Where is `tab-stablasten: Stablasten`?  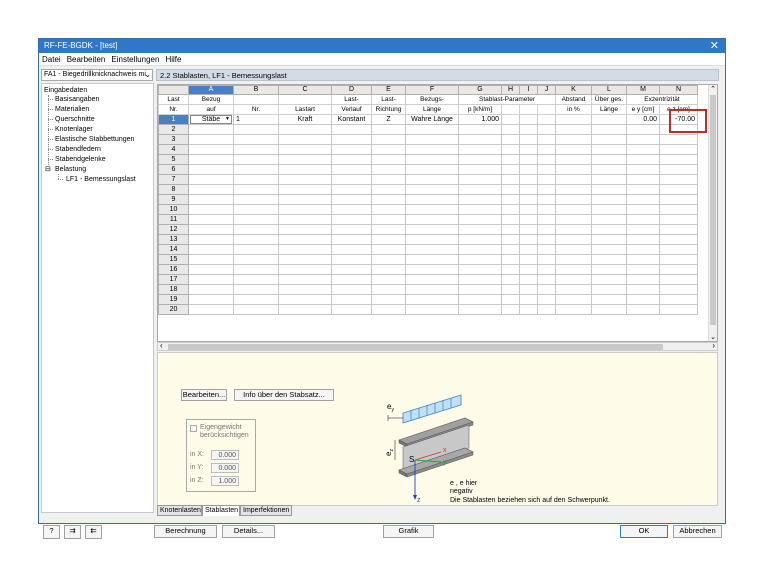 tab-stablasten: Stablasten is located at coordinates (221, 510).